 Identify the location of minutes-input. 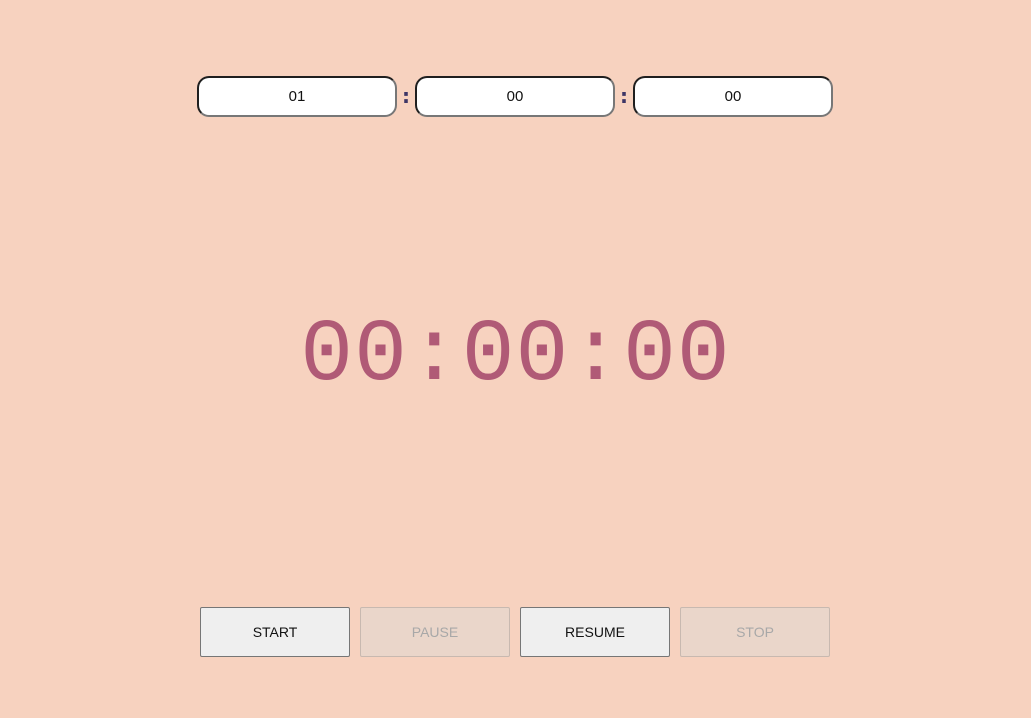
(515, 96).